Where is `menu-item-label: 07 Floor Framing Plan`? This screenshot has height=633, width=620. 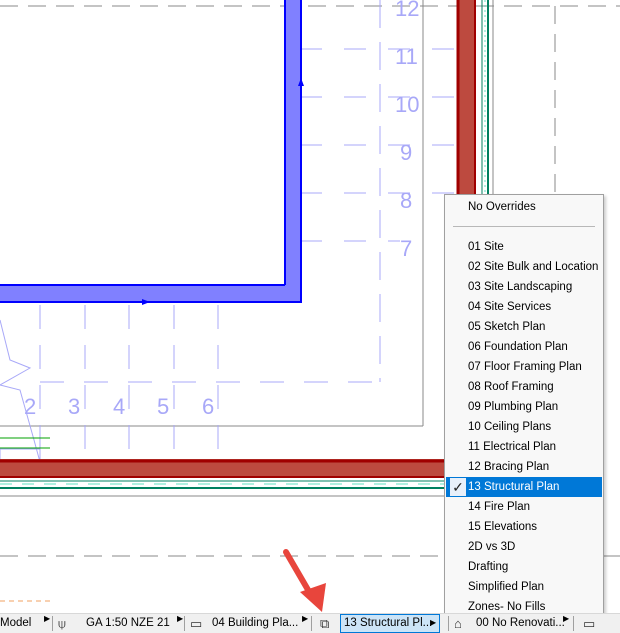 menu-item-label: 07 Floor Framing Plan is located at coordinates (525, 367).